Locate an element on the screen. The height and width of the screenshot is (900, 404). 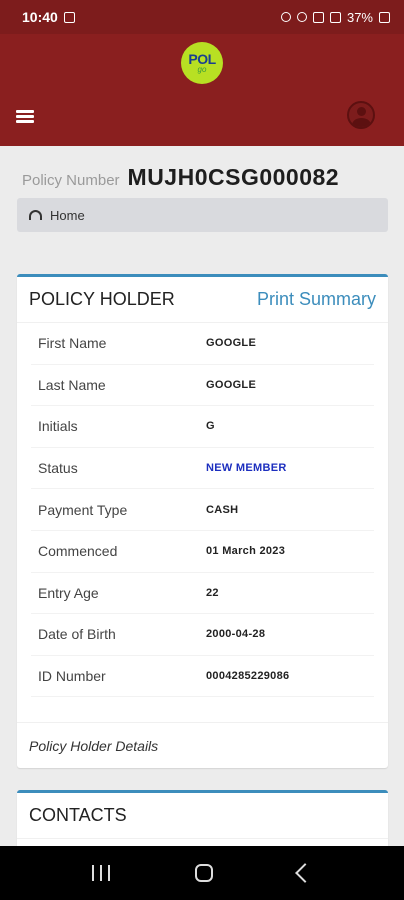
battery-icon is located at coordinates (384, 17).